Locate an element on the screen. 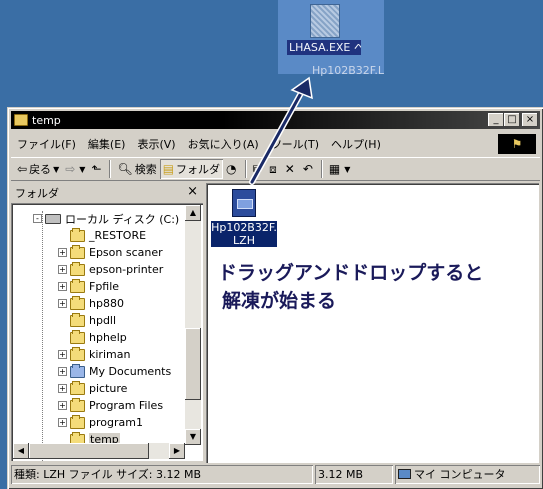 Image resolution: width=543 pixels, height=489 pixels. tree-item-label: hpdll is located at coordinates (103, 320).